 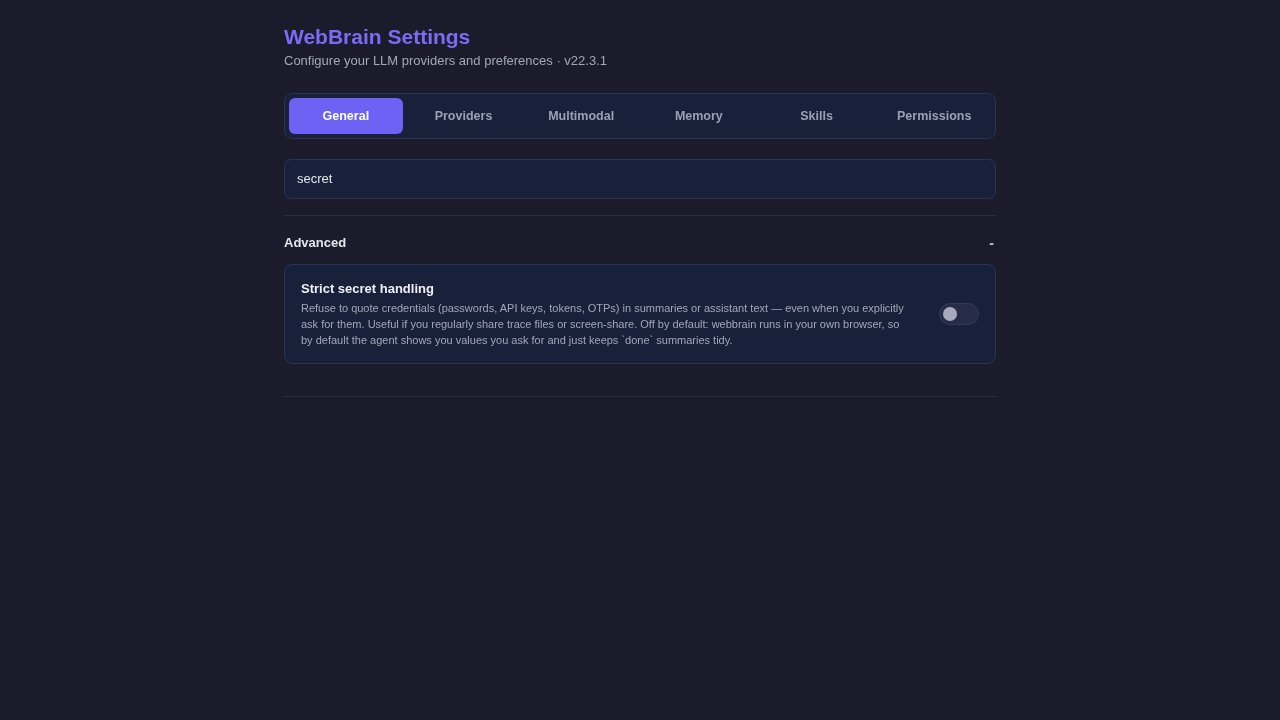 I want to click on toggle-switch, so click(x=959, y=314).